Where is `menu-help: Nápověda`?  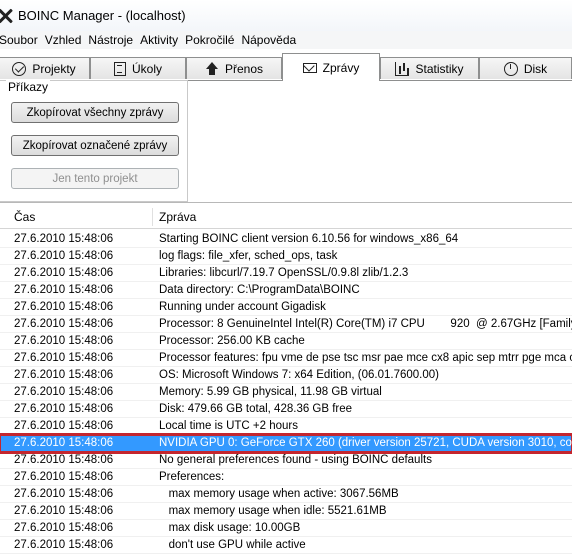
menu-help: Nápověda is located at coordinates (272, 40).